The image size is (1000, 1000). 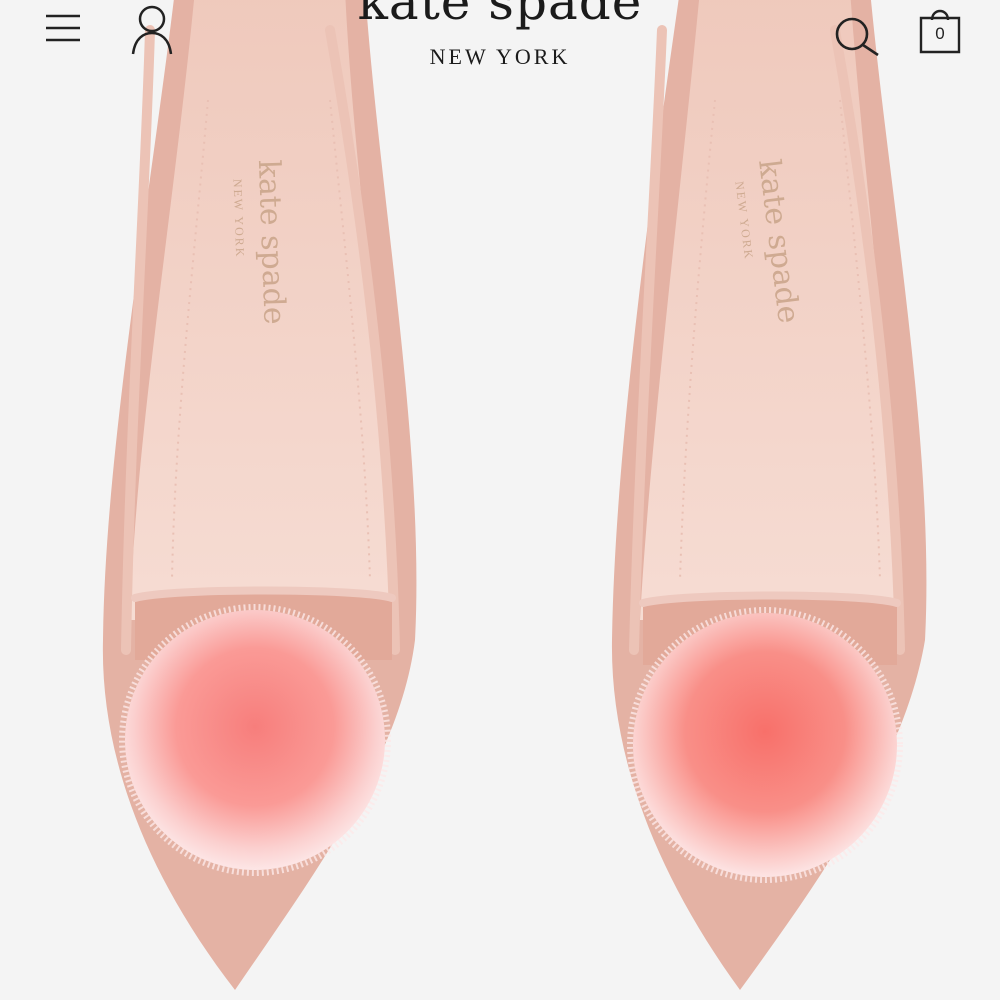 I want to click on site-header: kate spade NEW YORK 0, so click(x=500, y=45).